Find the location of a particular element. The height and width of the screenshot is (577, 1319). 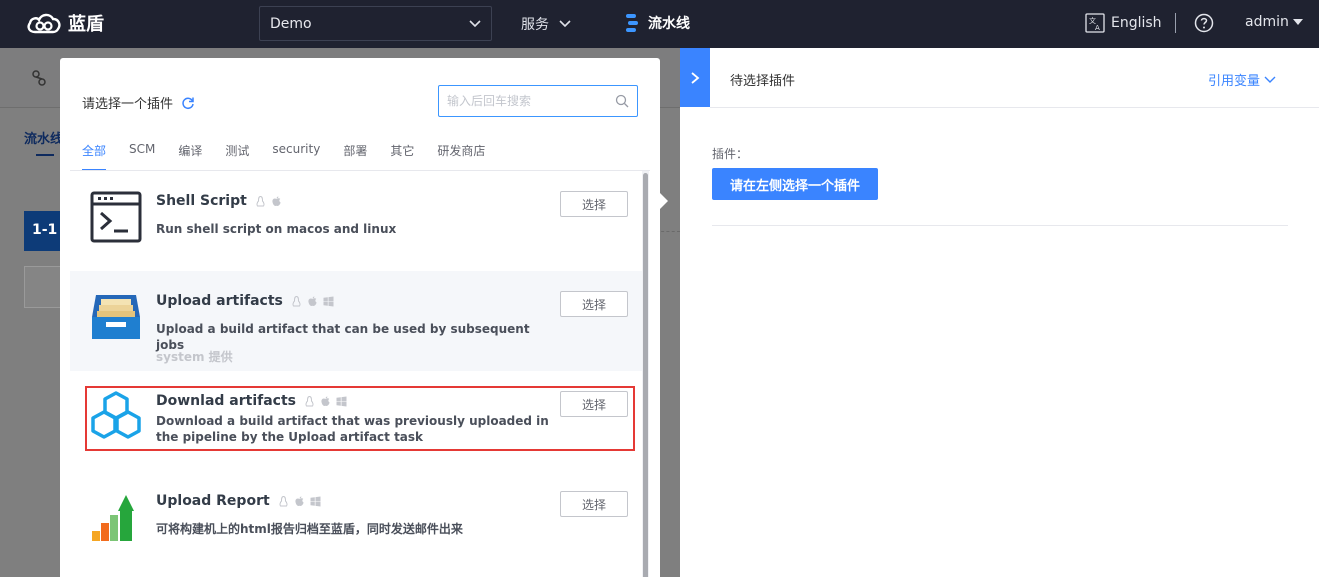

reference-variable-label: 引用变量 is located at coordinates (1234, 81).